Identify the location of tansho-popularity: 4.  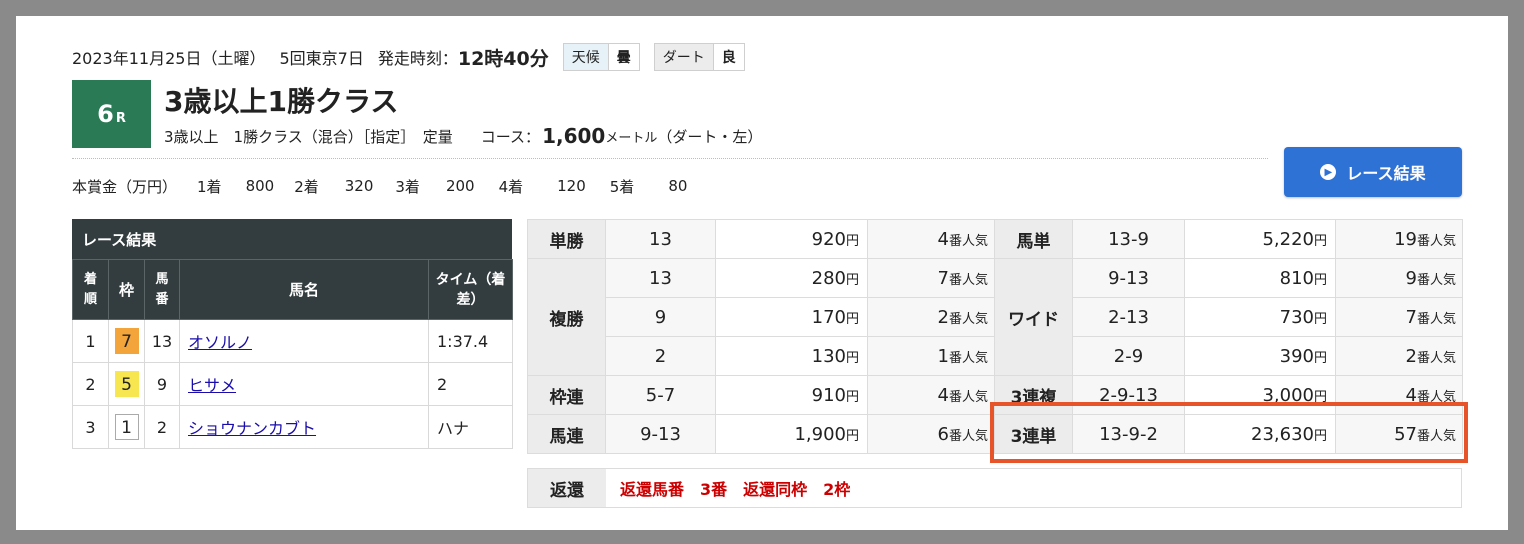
(943, 239).